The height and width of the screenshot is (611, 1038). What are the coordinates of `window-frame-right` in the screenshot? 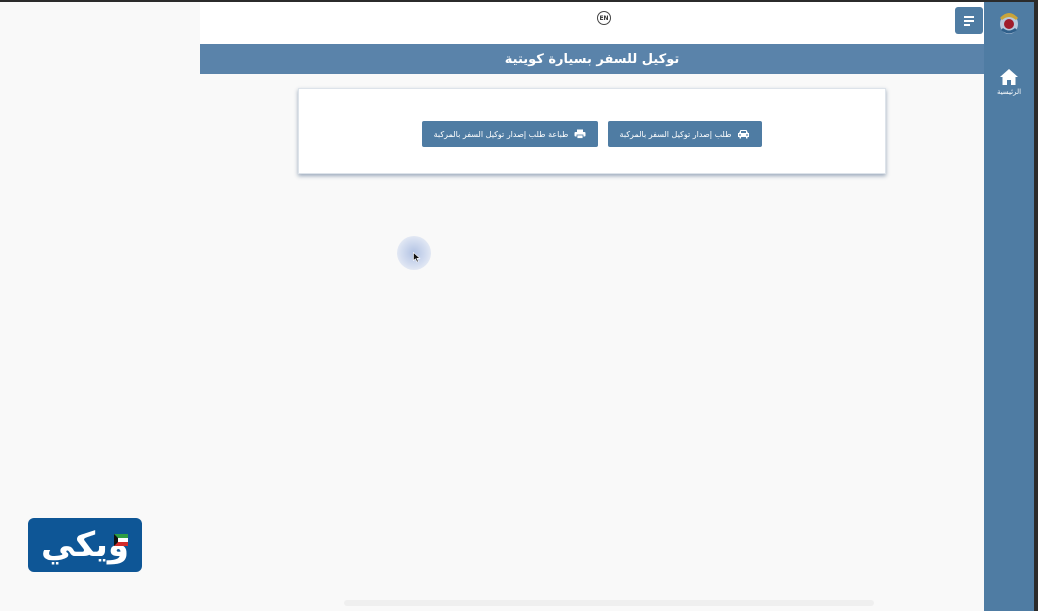 It's located at (1036, 305).